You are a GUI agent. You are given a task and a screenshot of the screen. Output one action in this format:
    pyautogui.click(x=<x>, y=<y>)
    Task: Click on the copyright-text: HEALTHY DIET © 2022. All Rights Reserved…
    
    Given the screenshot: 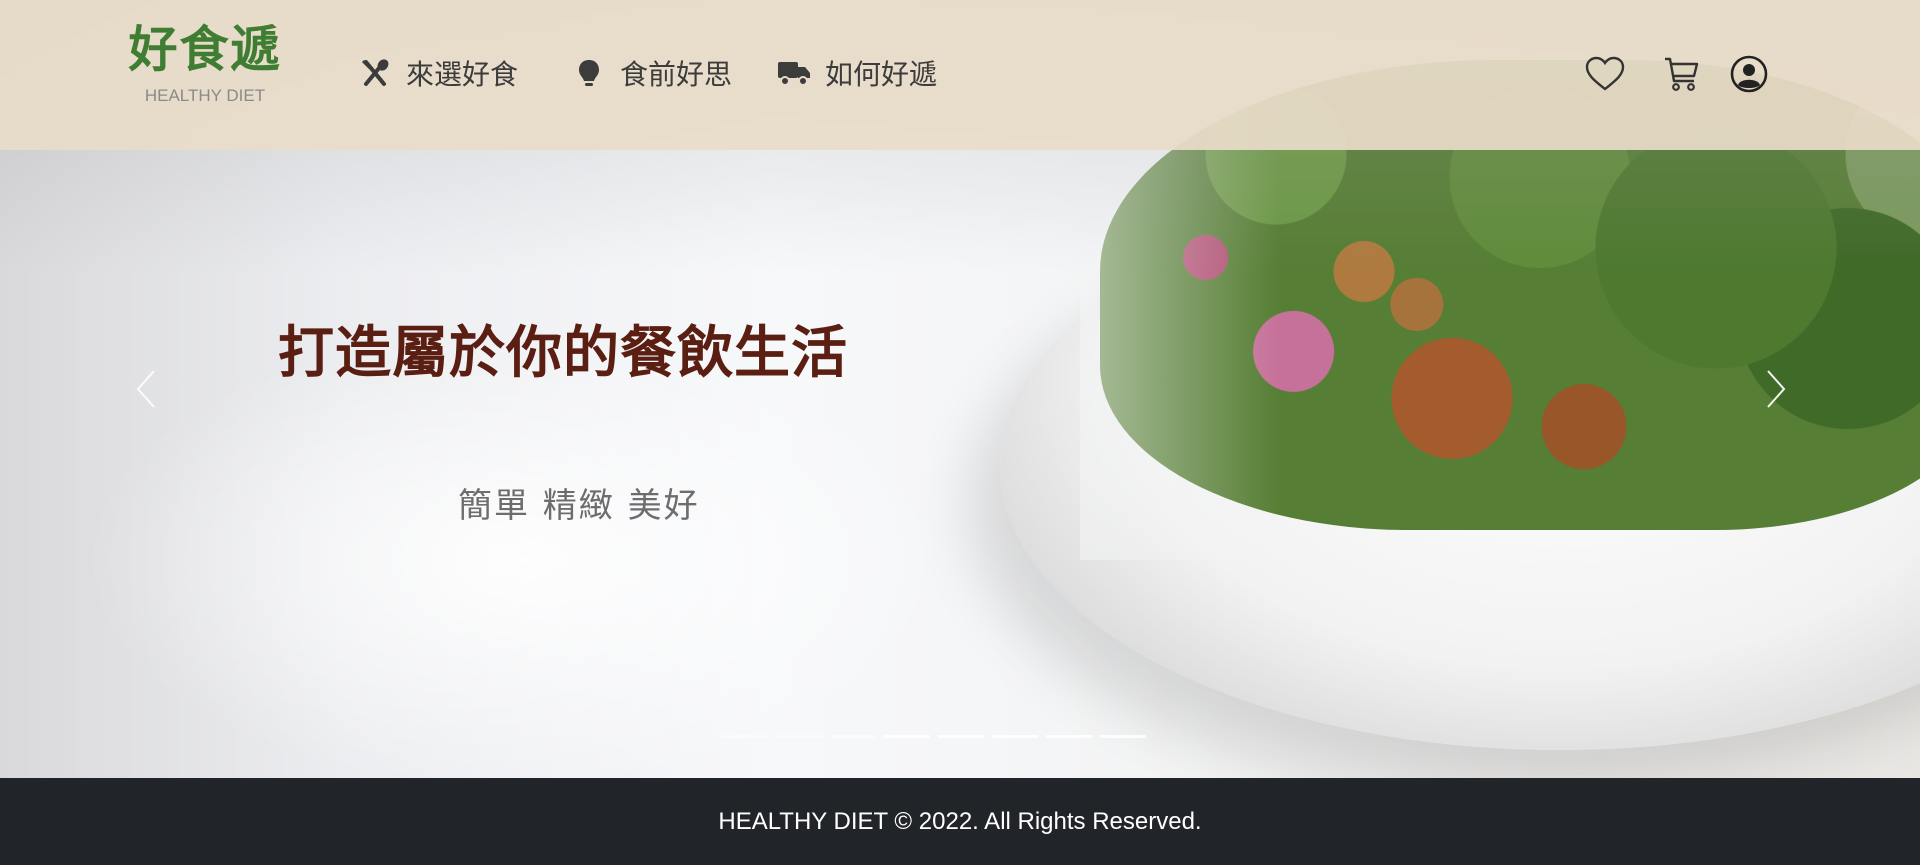 What is the action you would take?
    pyautogui.click(x=960, y=821)
    